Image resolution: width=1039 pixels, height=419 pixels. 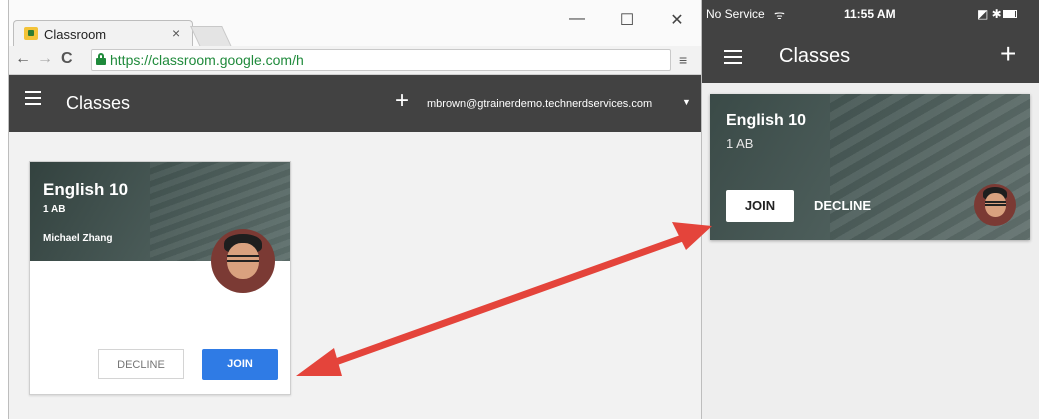 I want to click on account-email: mbrown@gtrainerdemo.technerdservices.com, so click(x=539, y=104).